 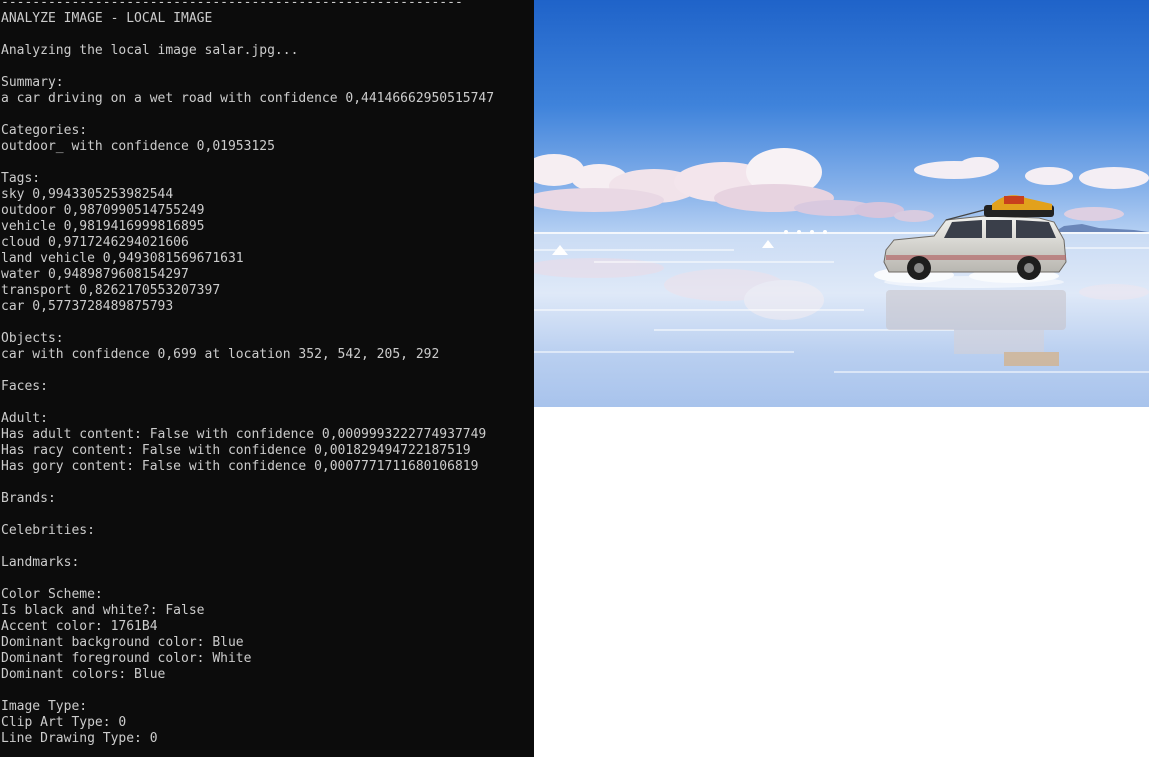 What do you see at coordinates (32, 82) in the screenshot?
I see `console-line: Summary:` at bounding box center [32, 82].